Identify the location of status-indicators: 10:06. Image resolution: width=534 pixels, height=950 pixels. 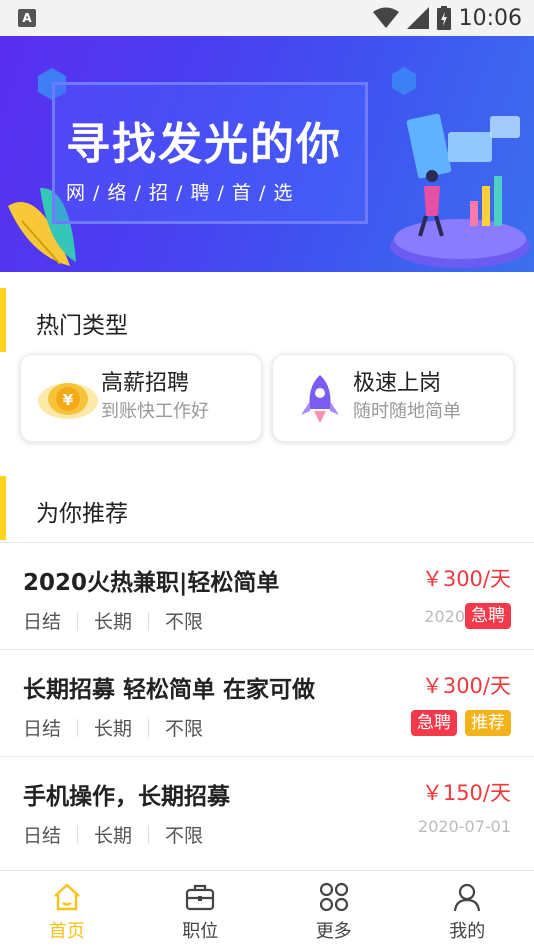
(447, 18).